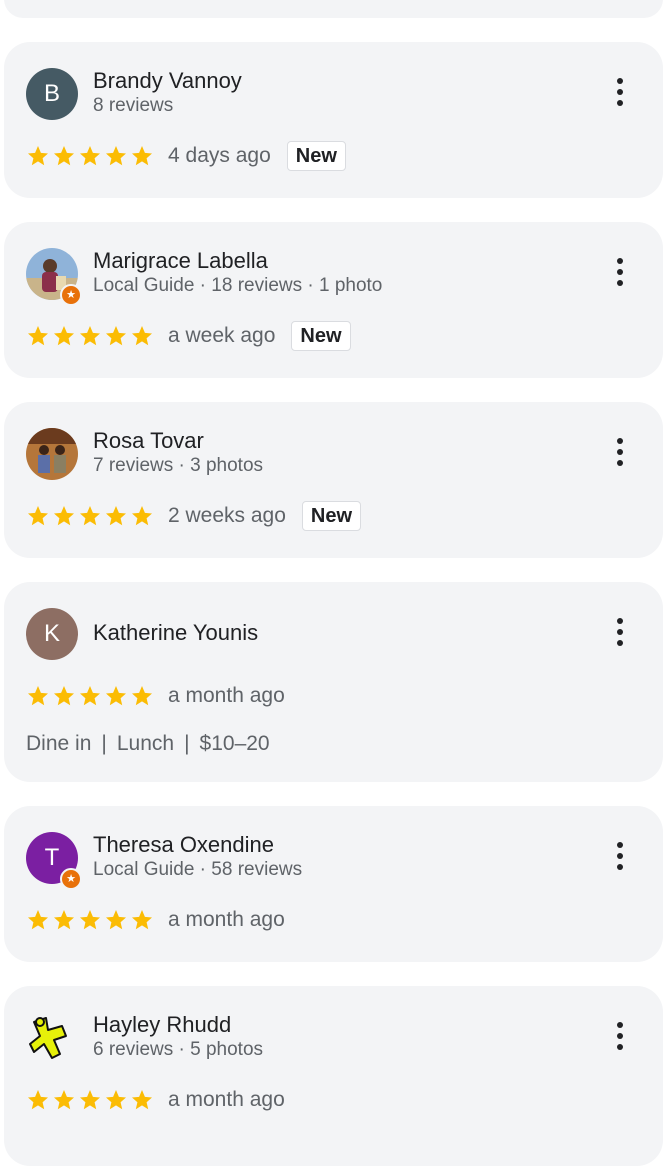 The width and height of the screenshot is (667, 1166). Describe the element at coordinates (178, 1049) in the screenshot. I see `reviewer-subtitle: 6 reviews · 5 photos` at that location.